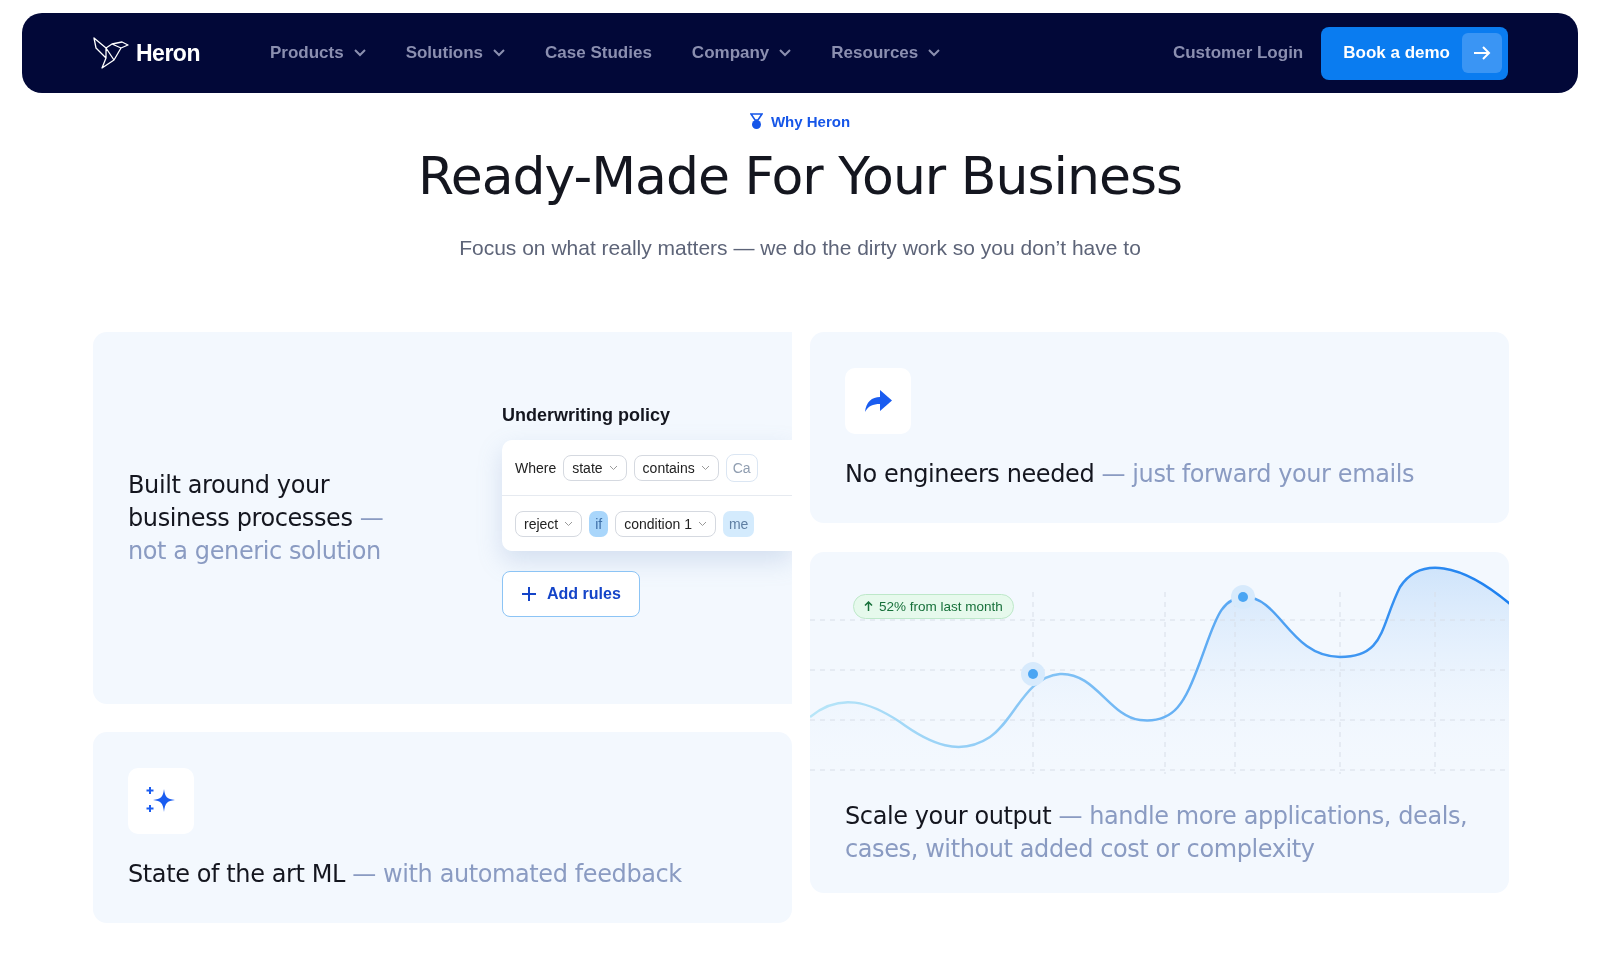 The width and height of the screenshot is (1600, 965). I want to click on rule-dropdown: reject, so click(549, 523).